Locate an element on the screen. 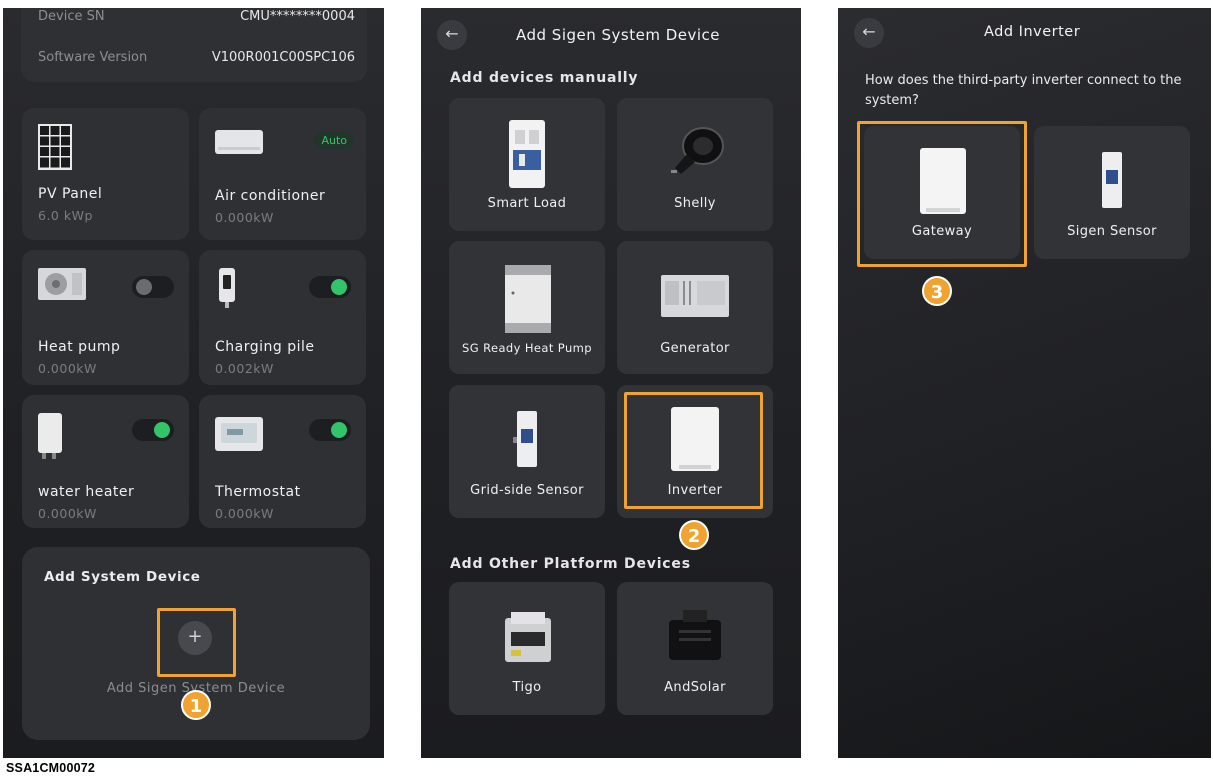  device-sn-row: Device SN CMU********0004 is located at coordinates (196, 16).